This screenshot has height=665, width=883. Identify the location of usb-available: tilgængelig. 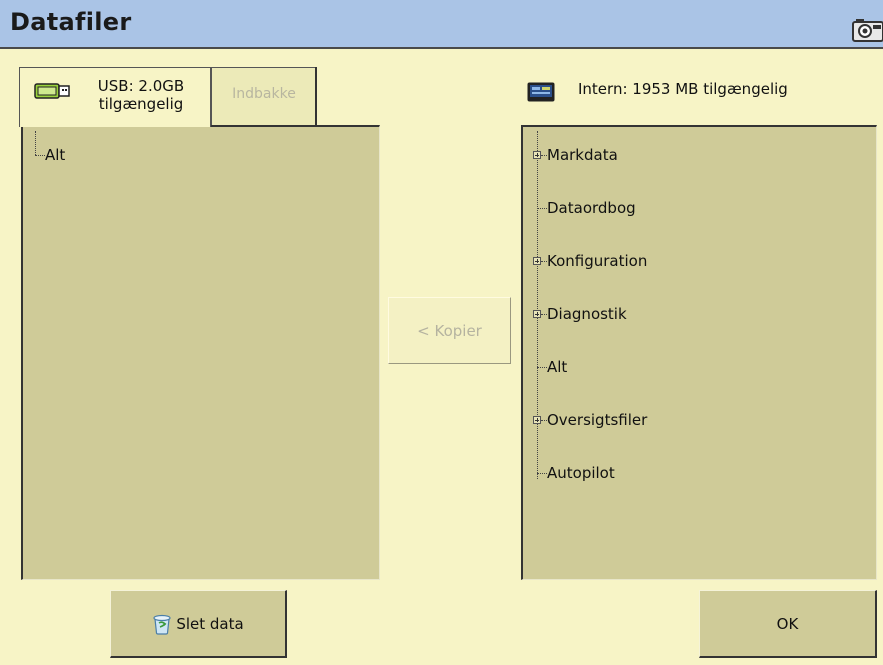
(141, 104).